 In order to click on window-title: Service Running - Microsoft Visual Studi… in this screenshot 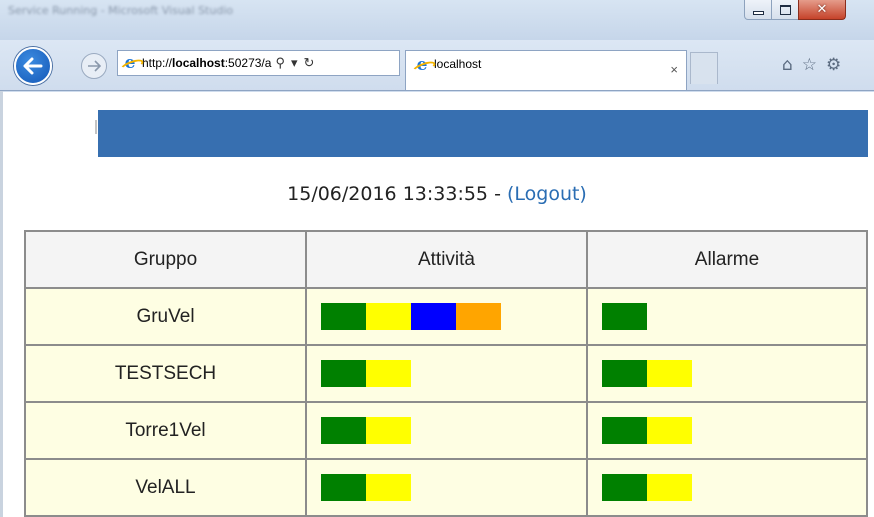, I will do `click(121, 10)`.